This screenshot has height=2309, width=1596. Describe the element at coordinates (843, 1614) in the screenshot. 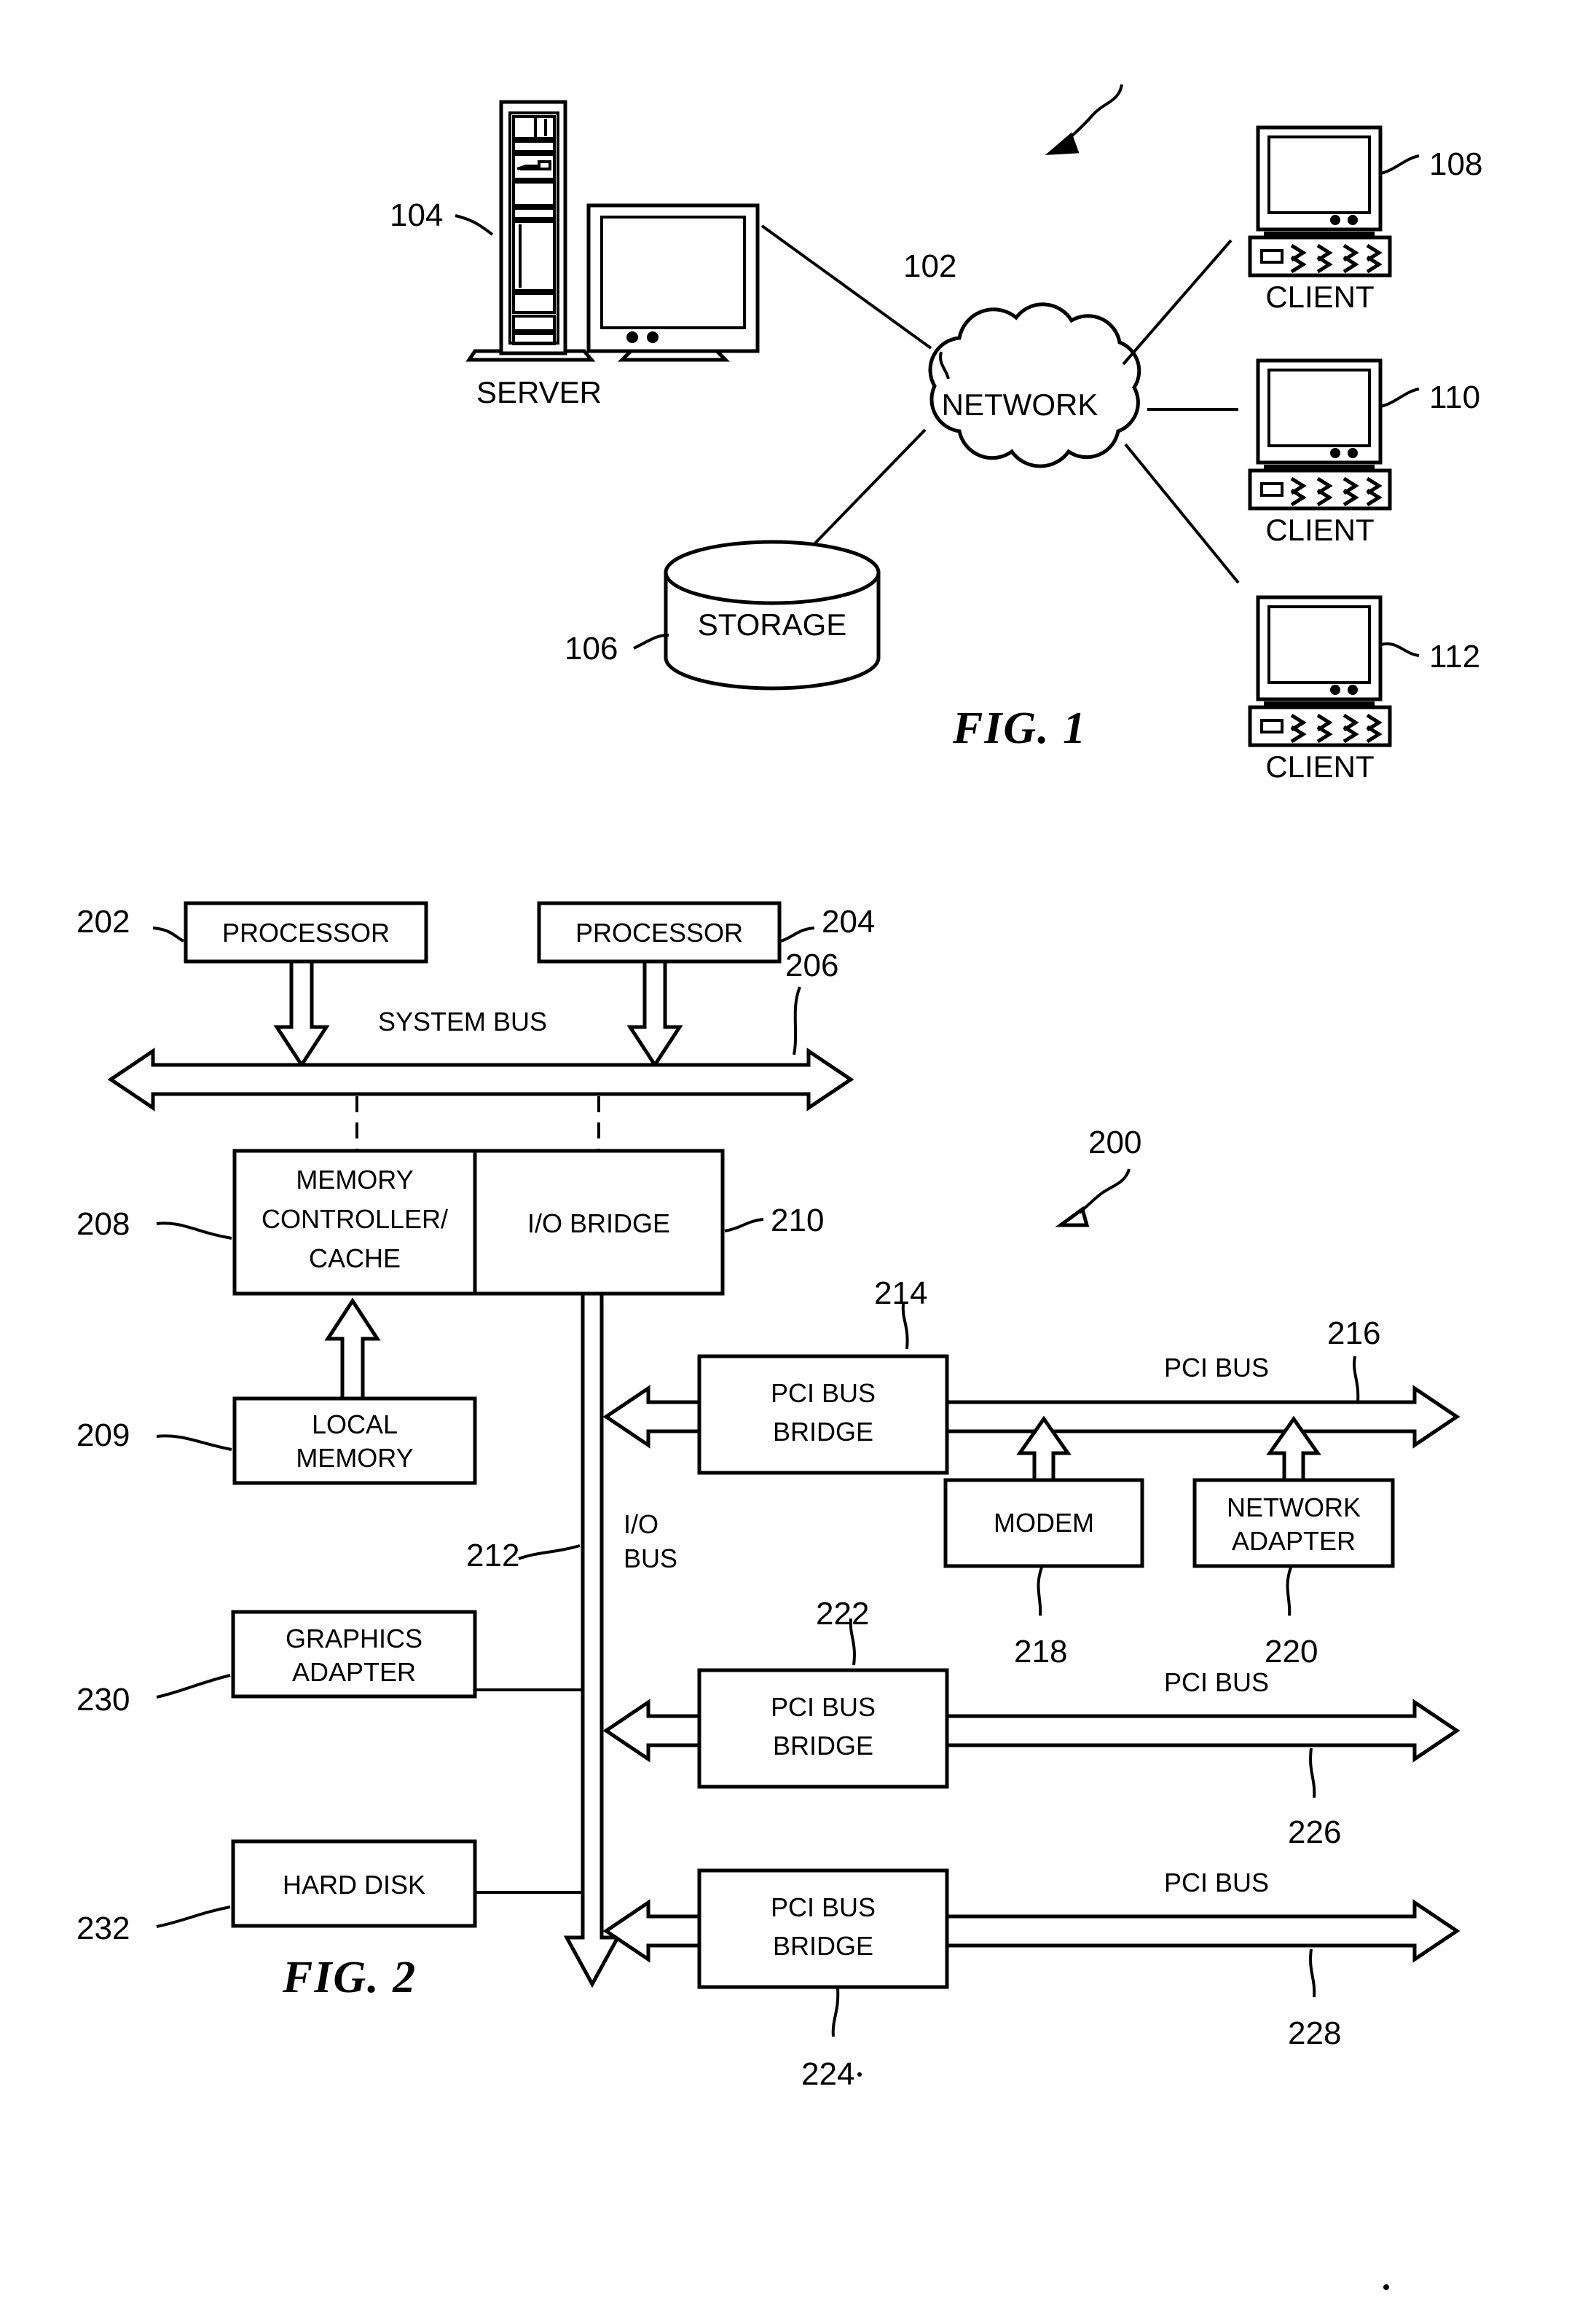

I see `ref-222: 222` at that location.